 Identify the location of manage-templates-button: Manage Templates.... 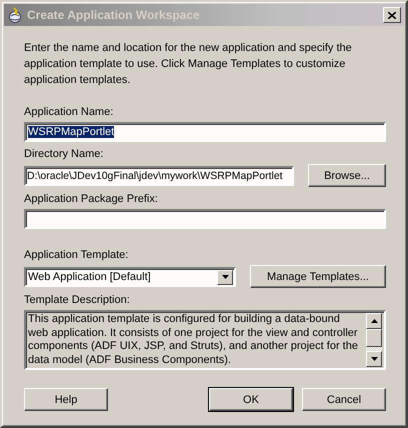
(318, 276).